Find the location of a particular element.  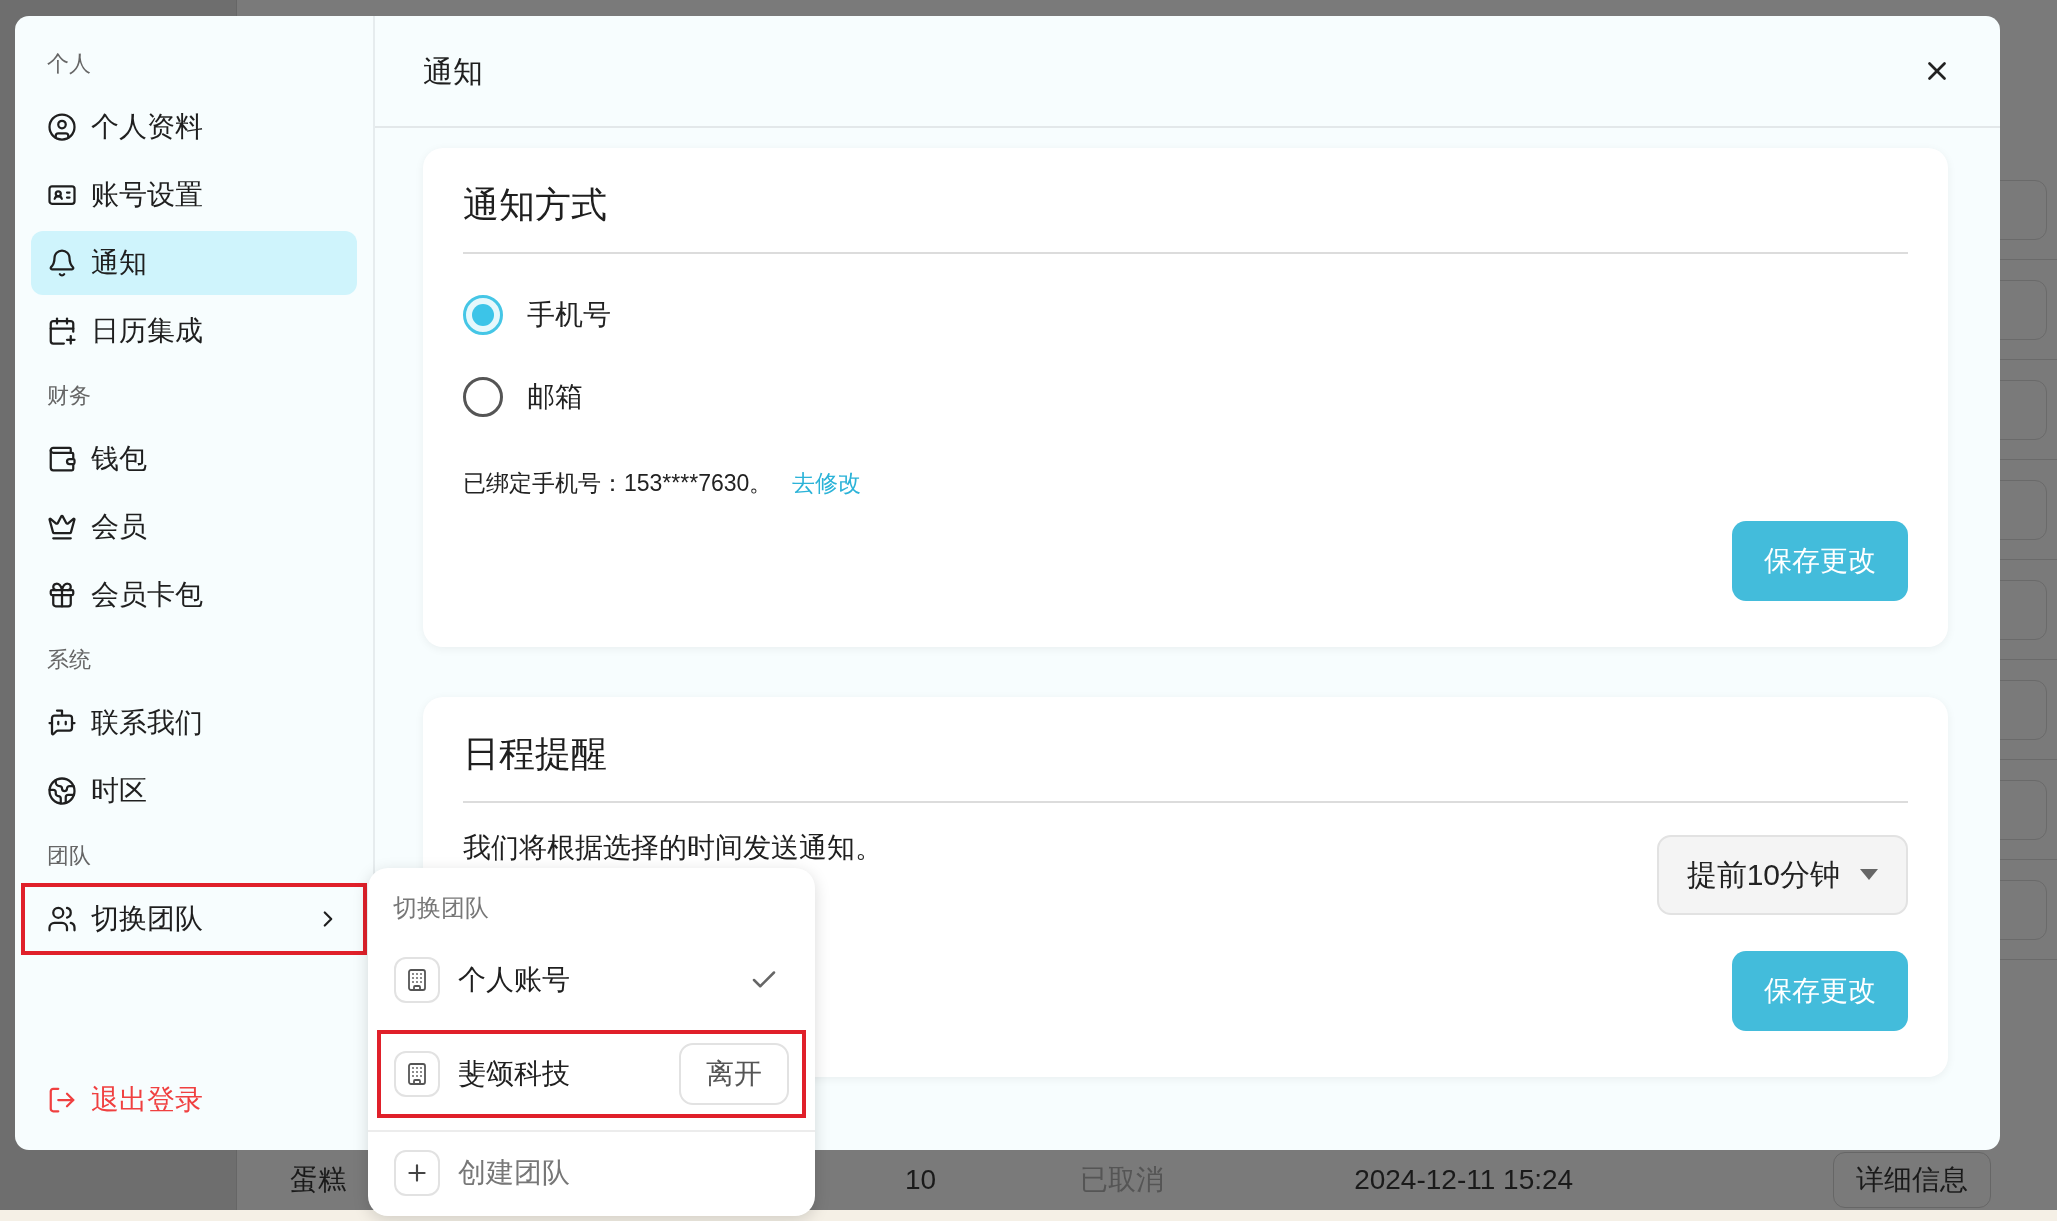

globe-icon is located at coordinates (62, 791).